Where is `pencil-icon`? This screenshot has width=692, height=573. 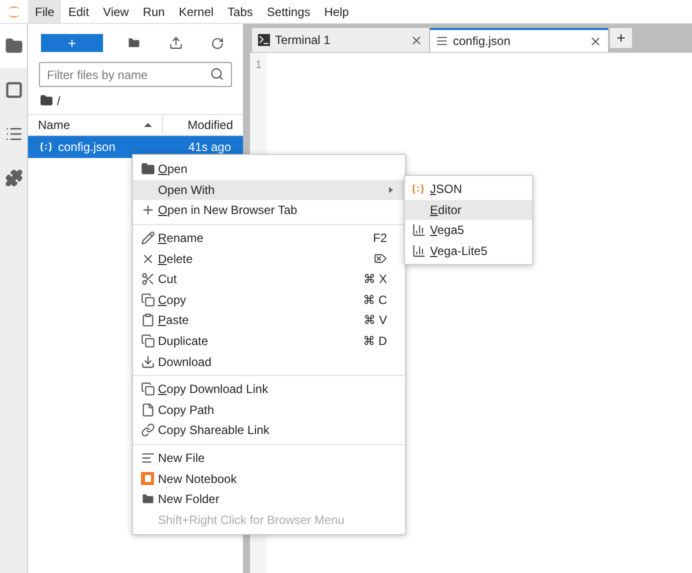 pencil-icon is located at coordinates (148, 238).